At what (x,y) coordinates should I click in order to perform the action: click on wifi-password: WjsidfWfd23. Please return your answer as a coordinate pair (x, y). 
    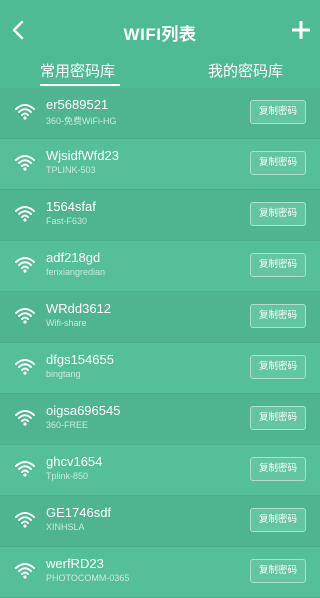
    Looking at the image, I should click on (82, 155).